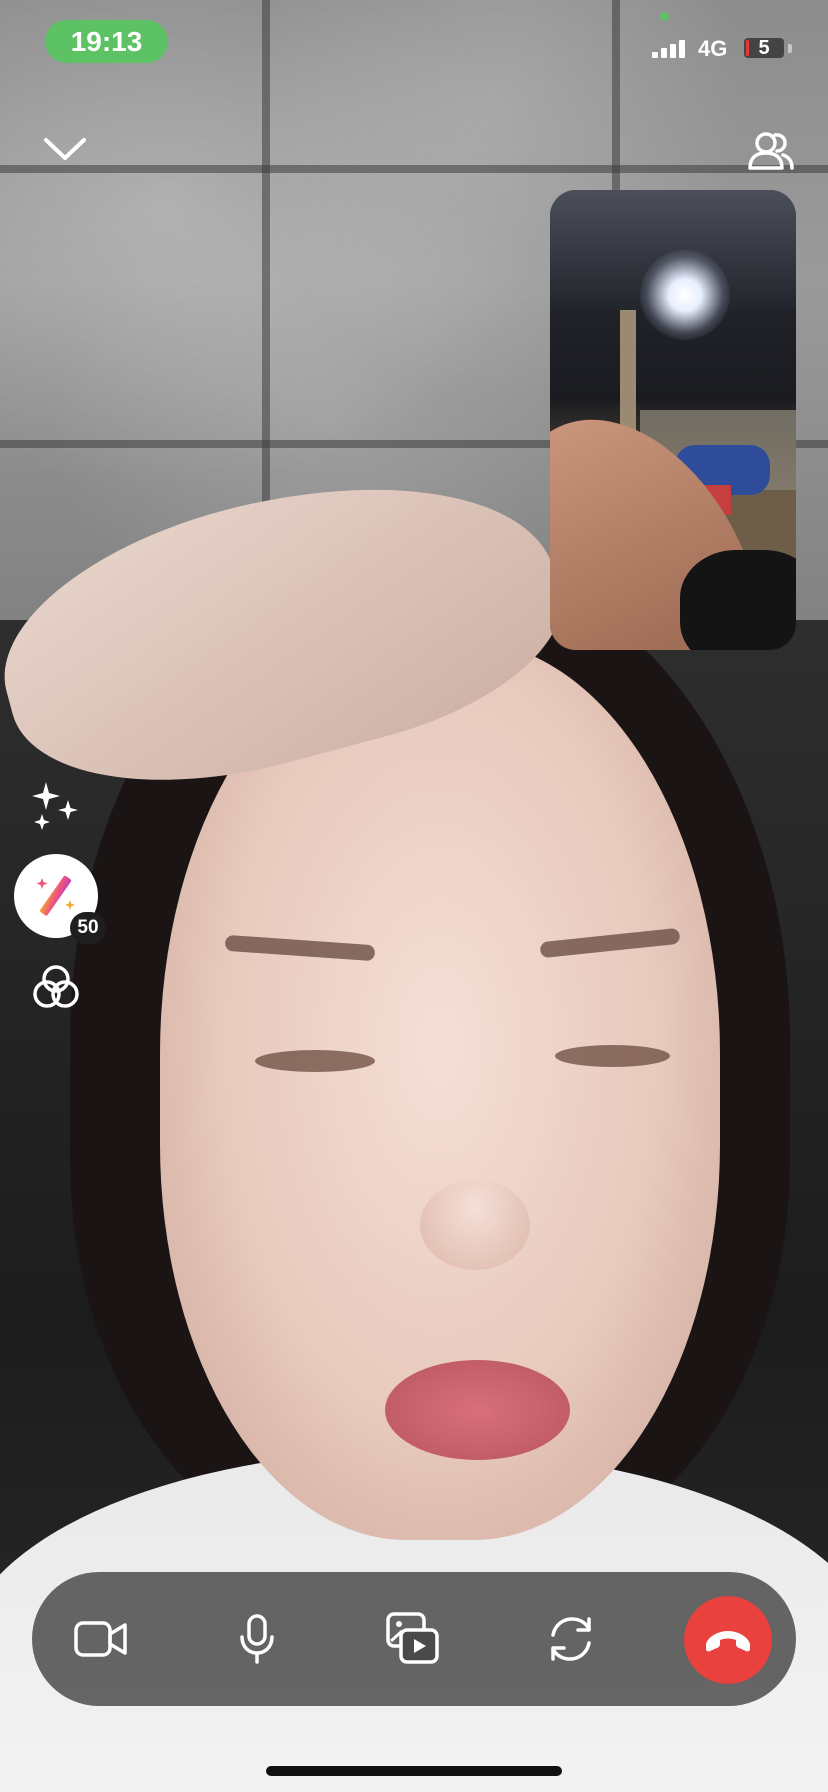  I want to click on chevron-down-icon, so click(65, 149).